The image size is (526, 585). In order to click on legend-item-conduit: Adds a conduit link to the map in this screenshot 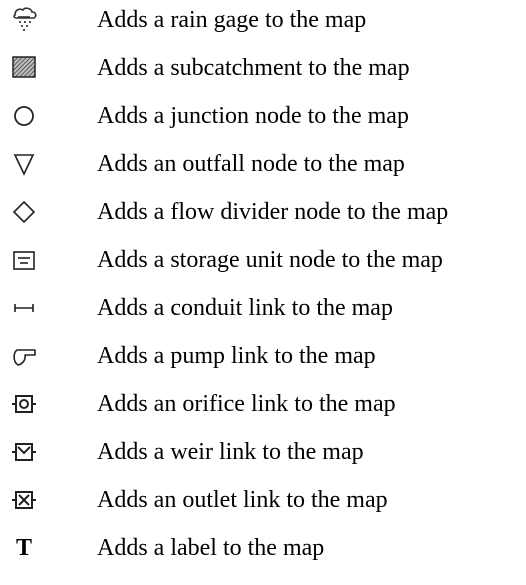, I will do `click(263, 308)`.